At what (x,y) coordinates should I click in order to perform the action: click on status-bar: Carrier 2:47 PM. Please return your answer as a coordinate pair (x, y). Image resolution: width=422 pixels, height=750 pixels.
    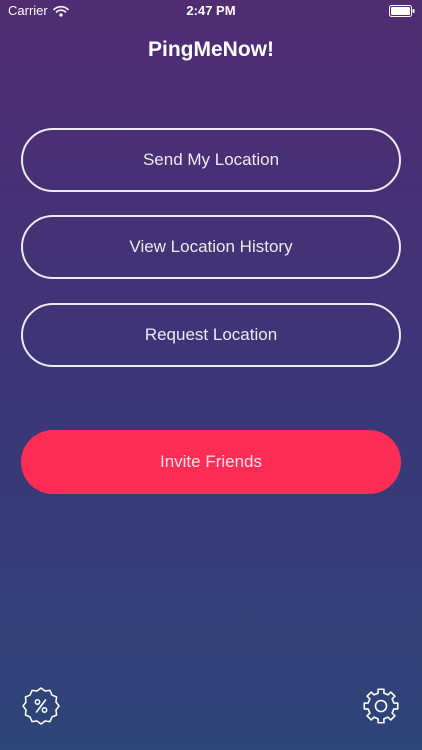
    Looking at the image, I should click on (211, 11).